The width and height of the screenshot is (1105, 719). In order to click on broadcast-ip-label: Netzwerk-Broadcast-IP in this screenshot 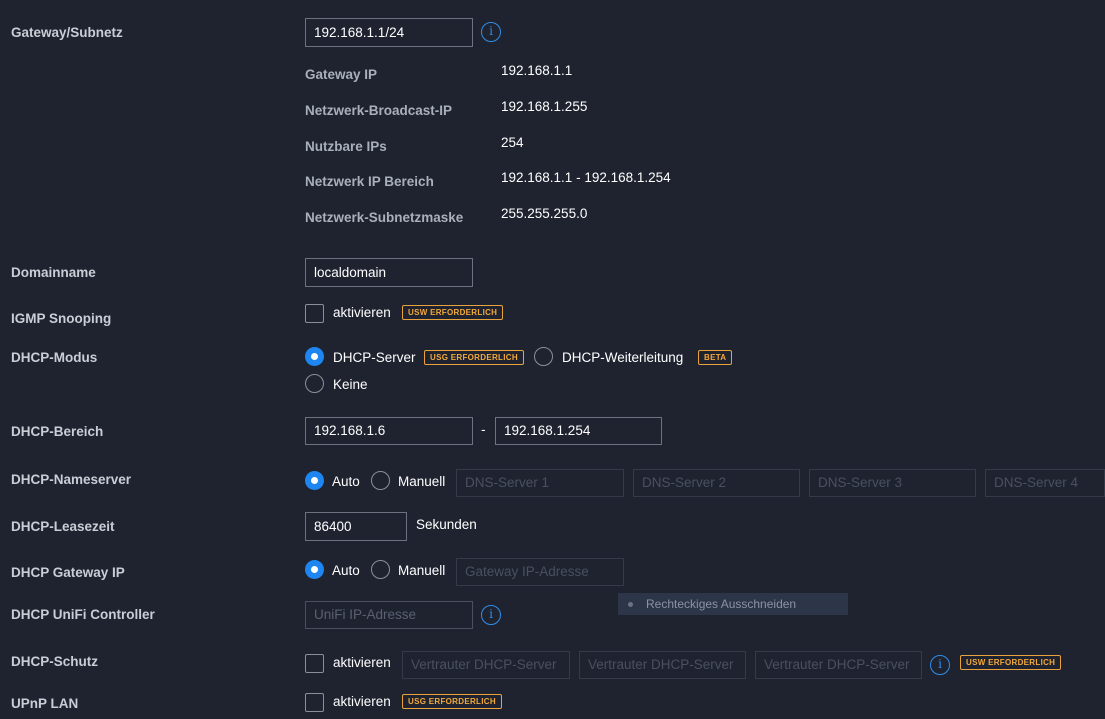, I will do `click(379, 110)`.